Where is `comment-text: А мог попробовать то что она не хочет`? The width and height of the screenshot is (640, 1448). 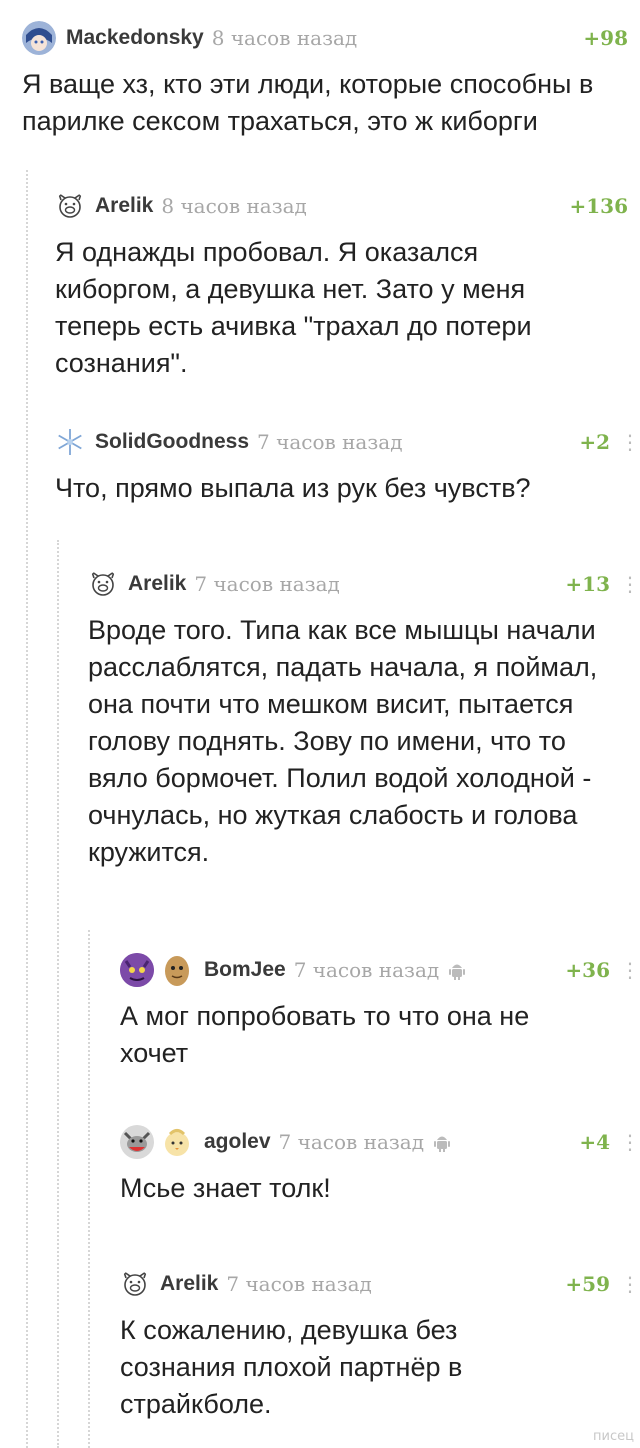
comment-text: А мог попробовать то что она не хочет is located at coordinates (325, 1034).